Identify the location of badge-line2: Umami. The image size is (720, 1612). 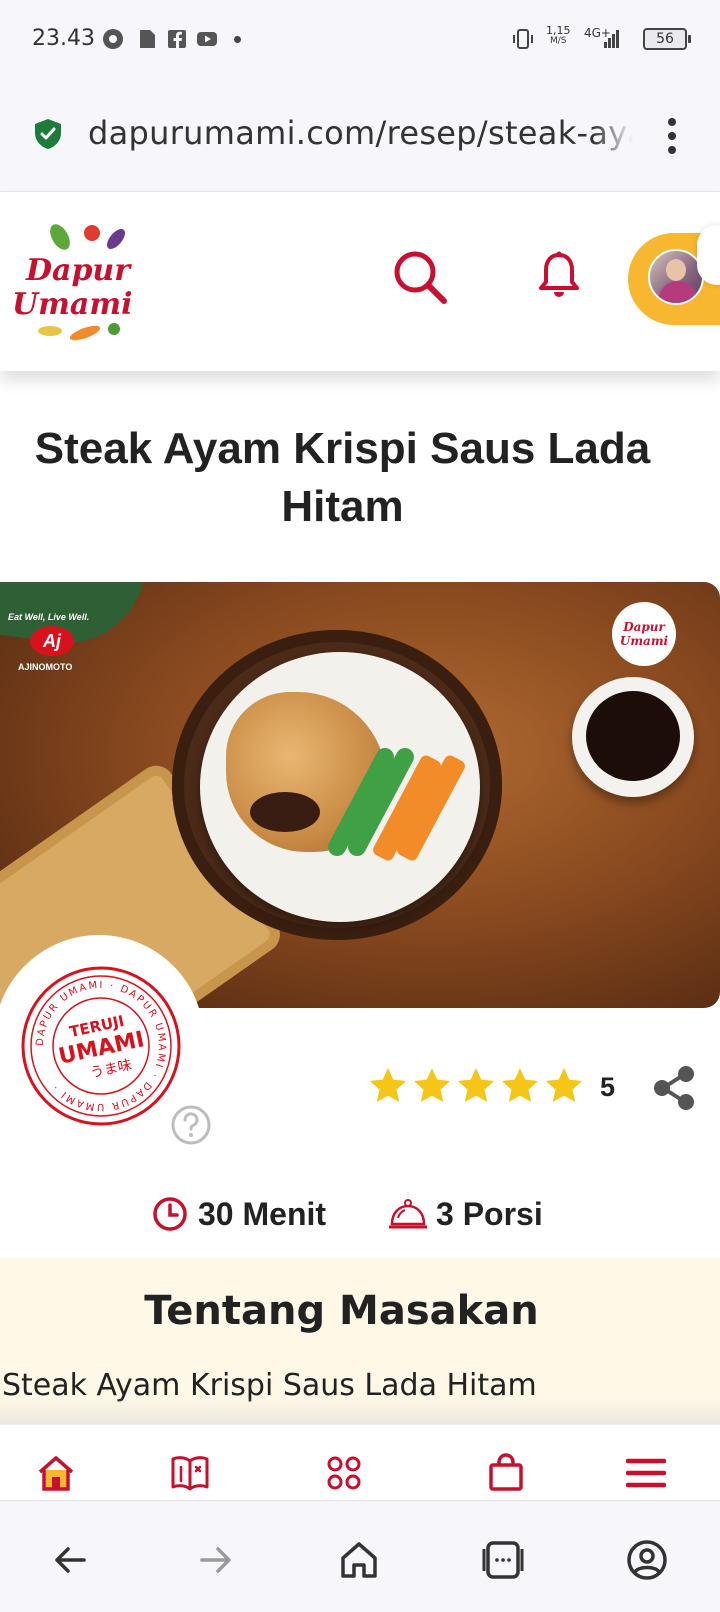
(644, 641).